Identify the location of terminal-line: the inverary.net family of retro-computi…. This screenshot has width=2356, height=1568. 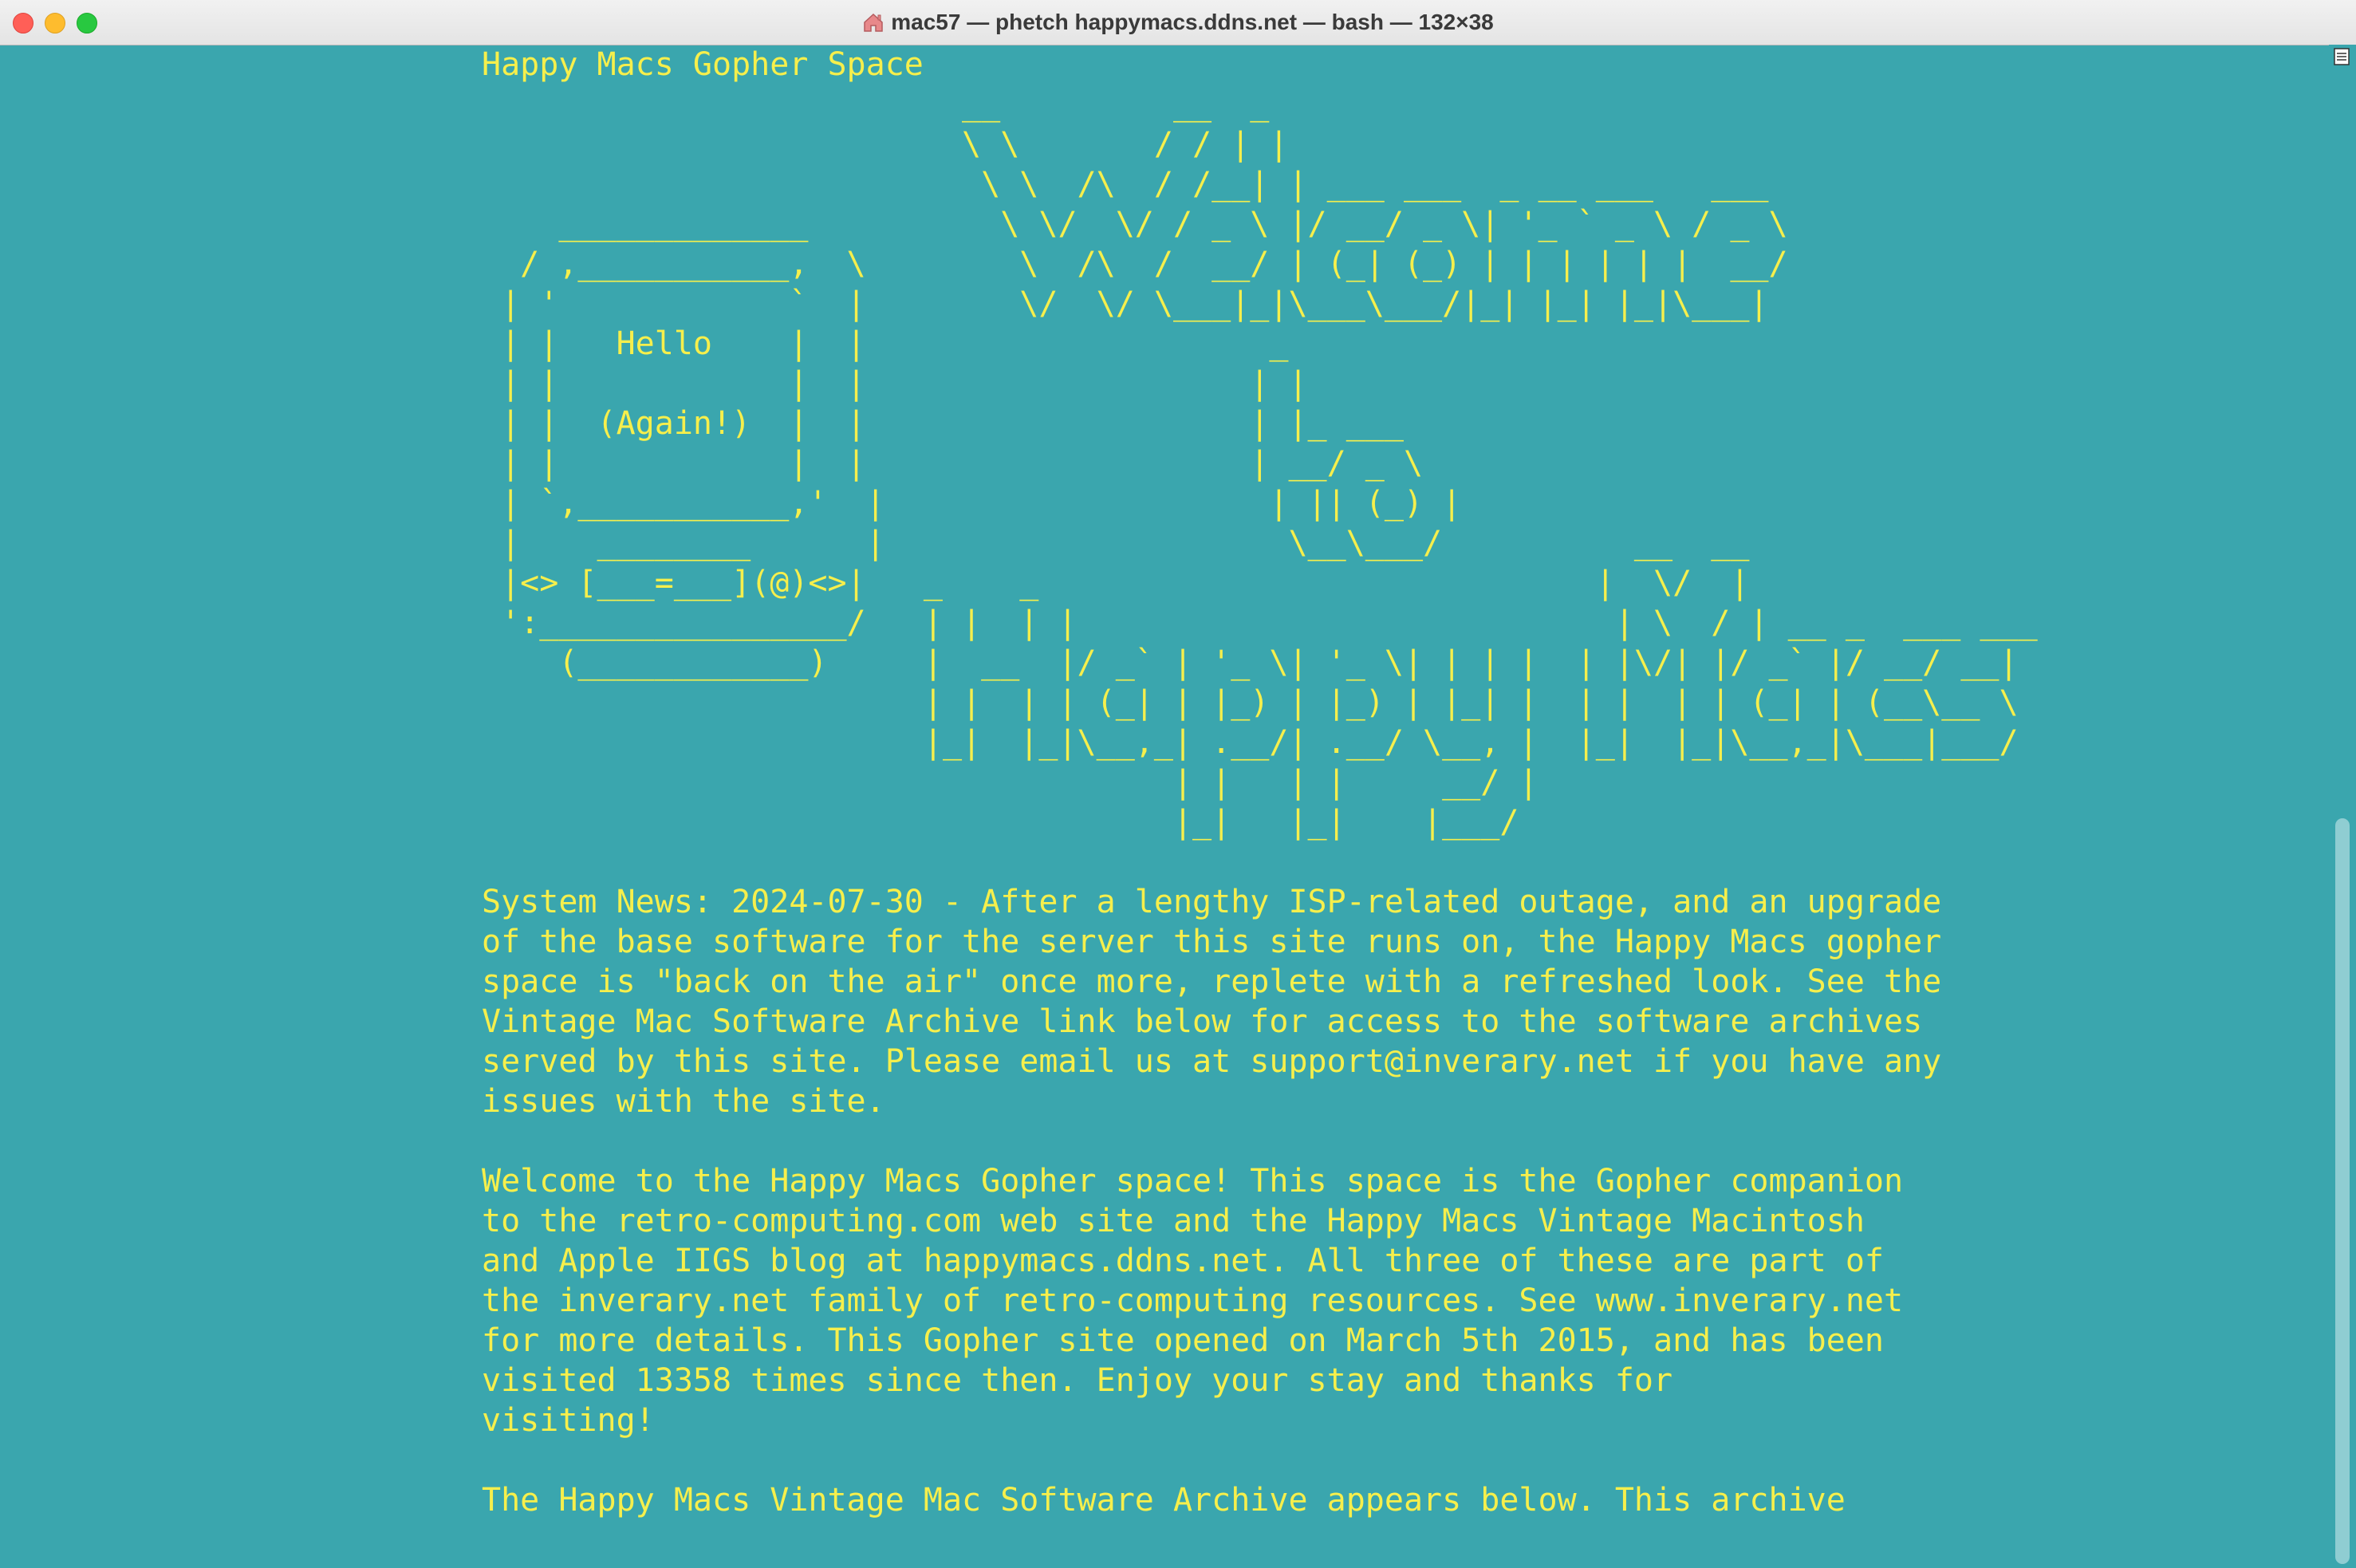
(1193, 1300).